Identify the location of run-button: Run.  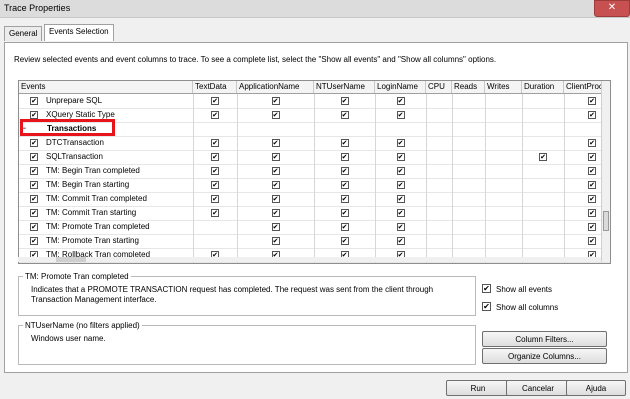
(478, 388).